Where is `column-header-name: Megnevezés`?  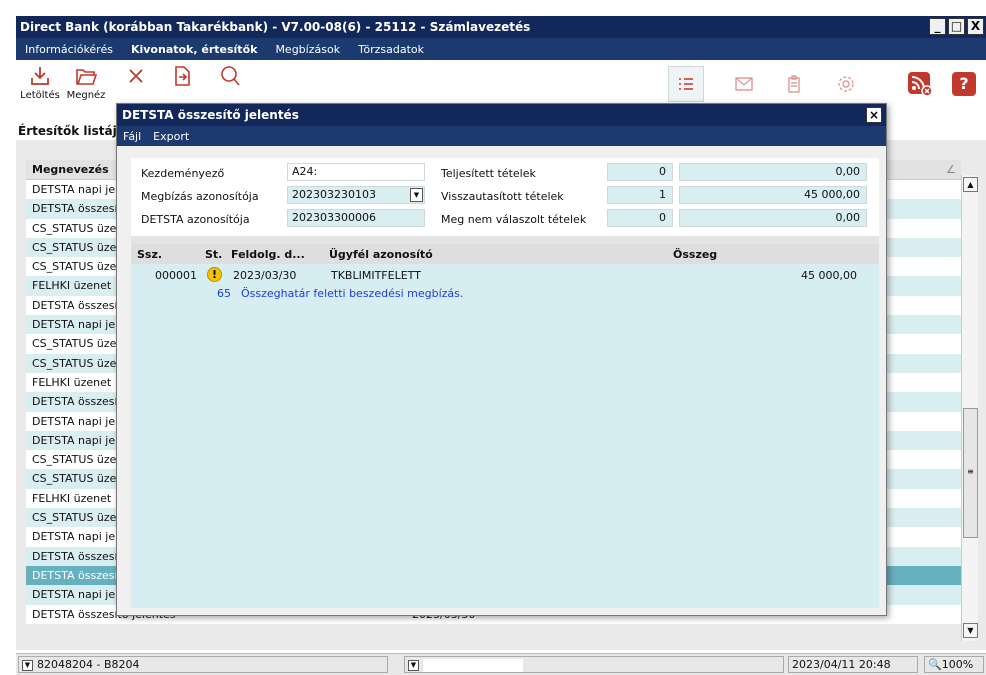 column-header-name: Megnevezés is located at coordinates (70, 169).